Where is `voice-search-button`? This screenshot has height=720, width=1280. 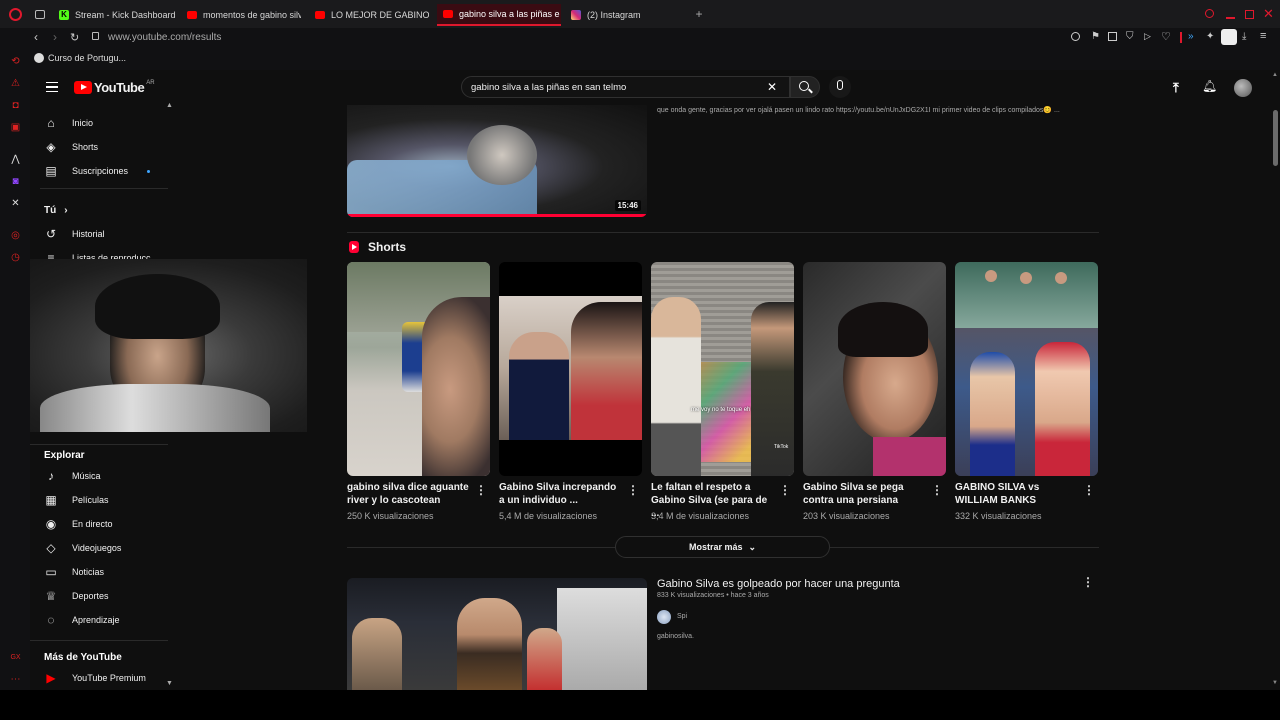
voice-search-button is located at coordinates (840, 87).